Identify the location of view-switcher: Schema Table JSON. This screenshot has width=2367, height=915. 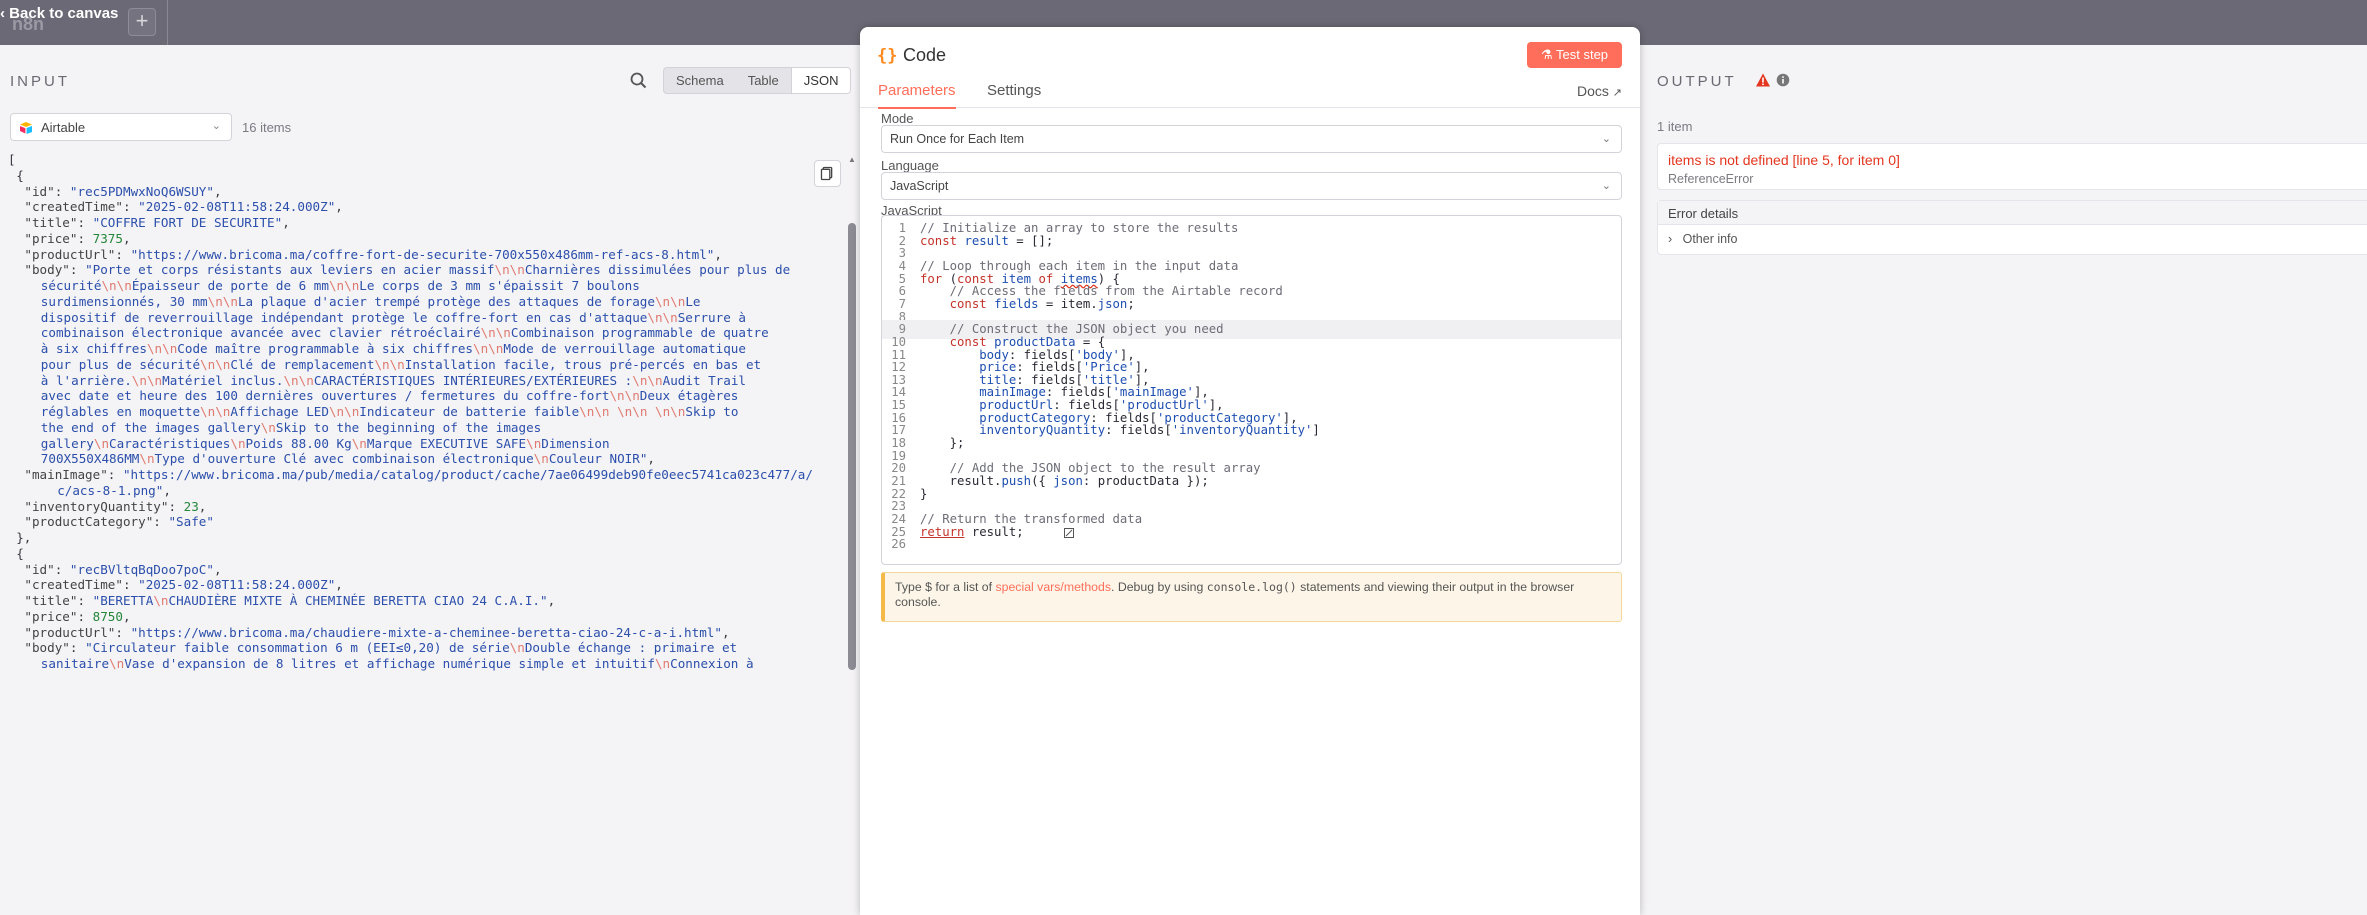
(757, 80).